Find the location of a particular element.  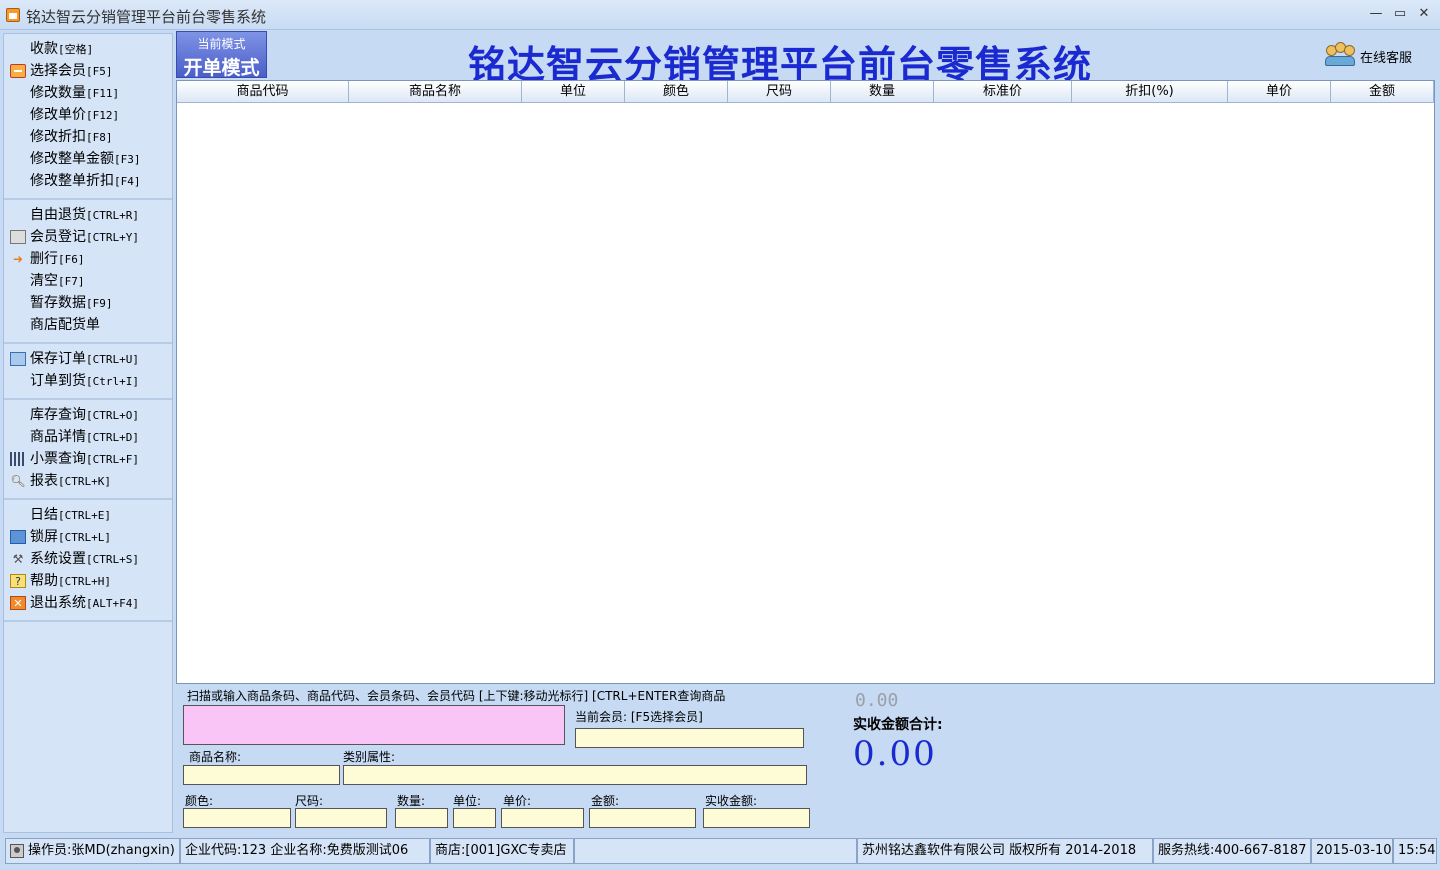

menu-item-shortcut: [CTRL+Y] is located at coordinates (112, 237).